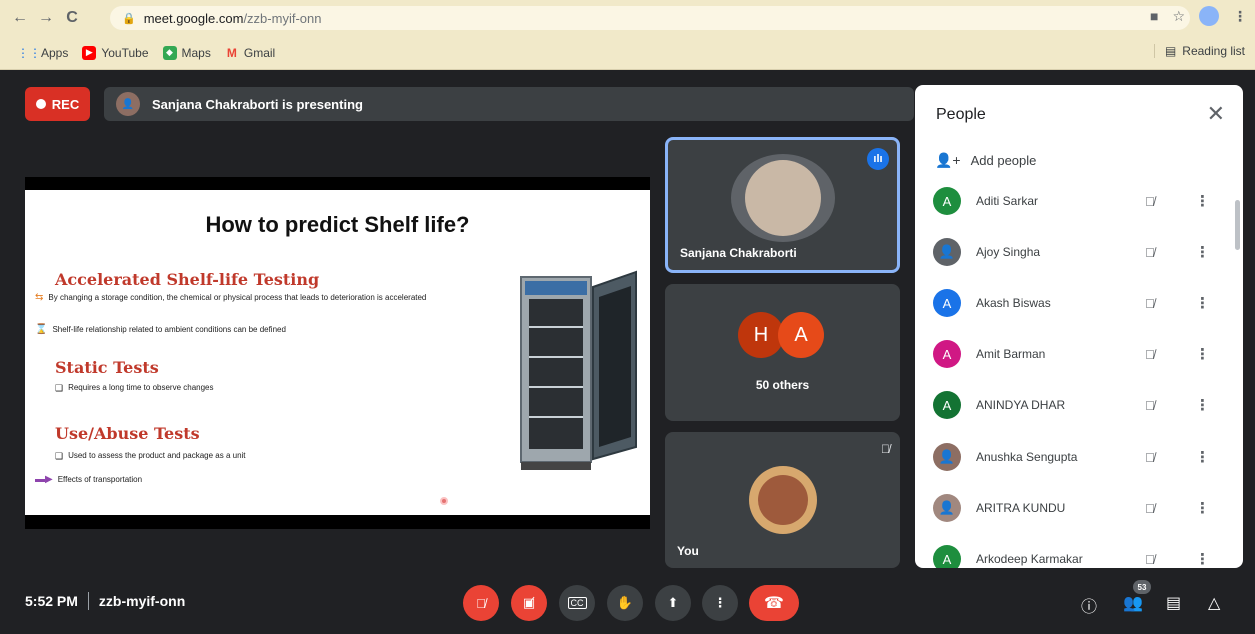 The height and width of the screenshot is (634, 1255). What do you see at coordinates (257, 104) in the screenshot?
I see `presenting-text: Sanjana Chakraborti is presenting` at bounding box center [257, 104].